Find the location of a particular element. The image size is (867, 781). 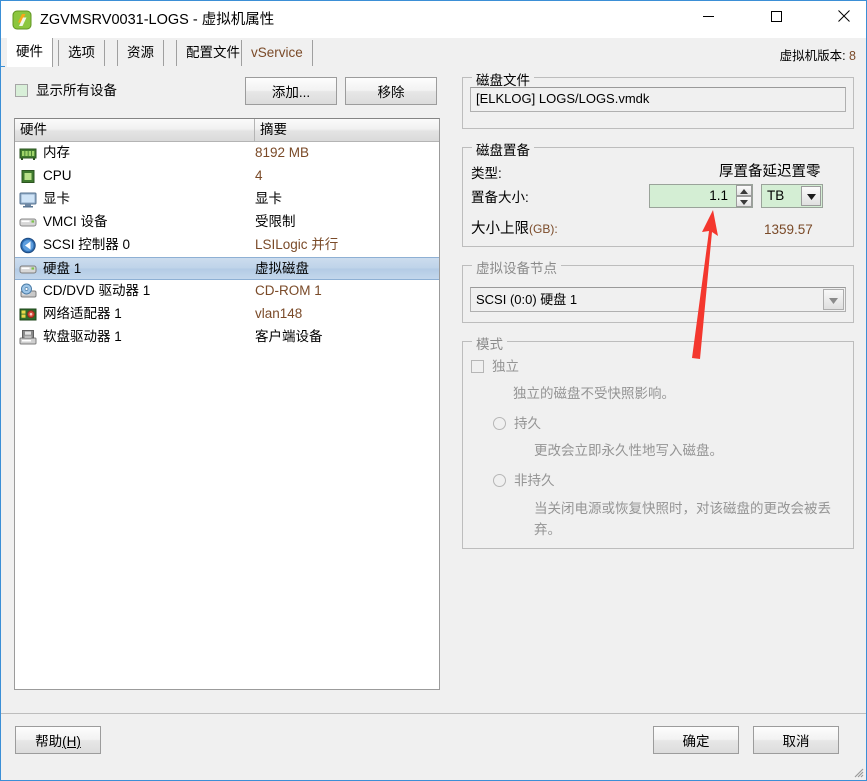

device-name: VMCI 设备 is located at coordinates (75, 221).